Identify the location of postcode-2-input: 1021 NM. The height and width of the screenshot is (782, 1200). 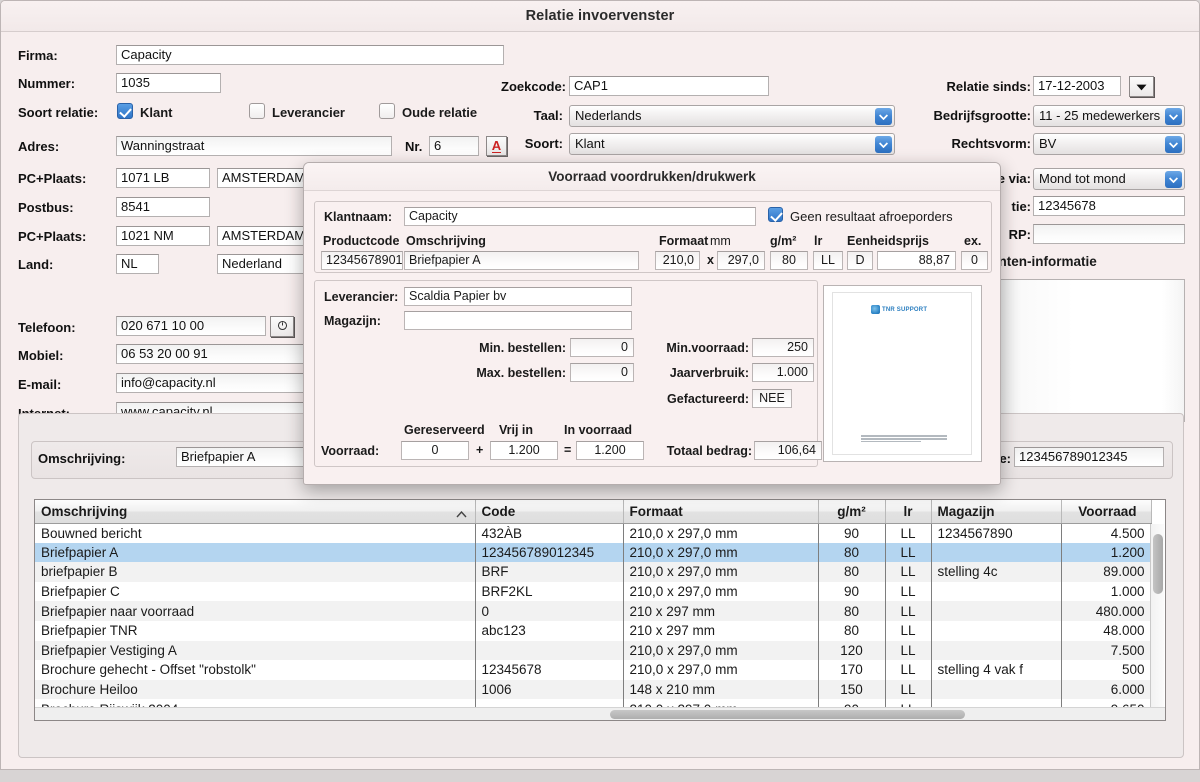
(163, 236).